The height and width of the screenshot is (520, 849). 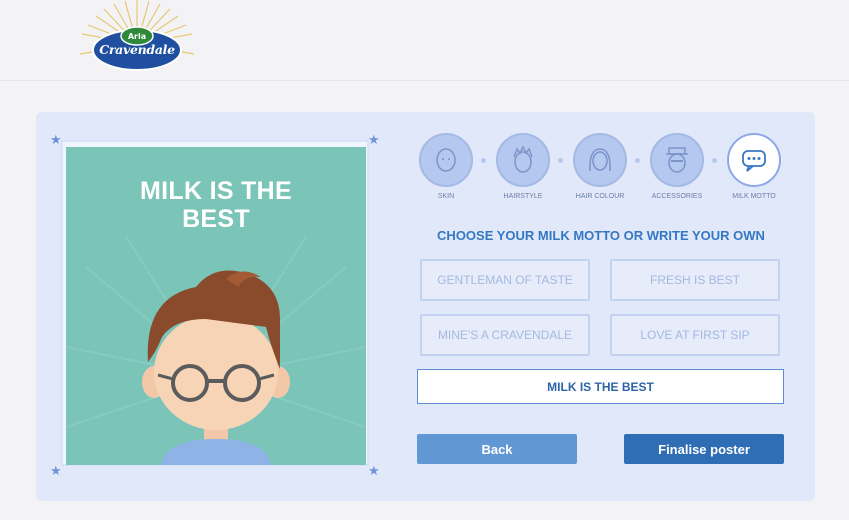 I want to click on step-label: HAIRSTYLE, so click(x=523, y=196).